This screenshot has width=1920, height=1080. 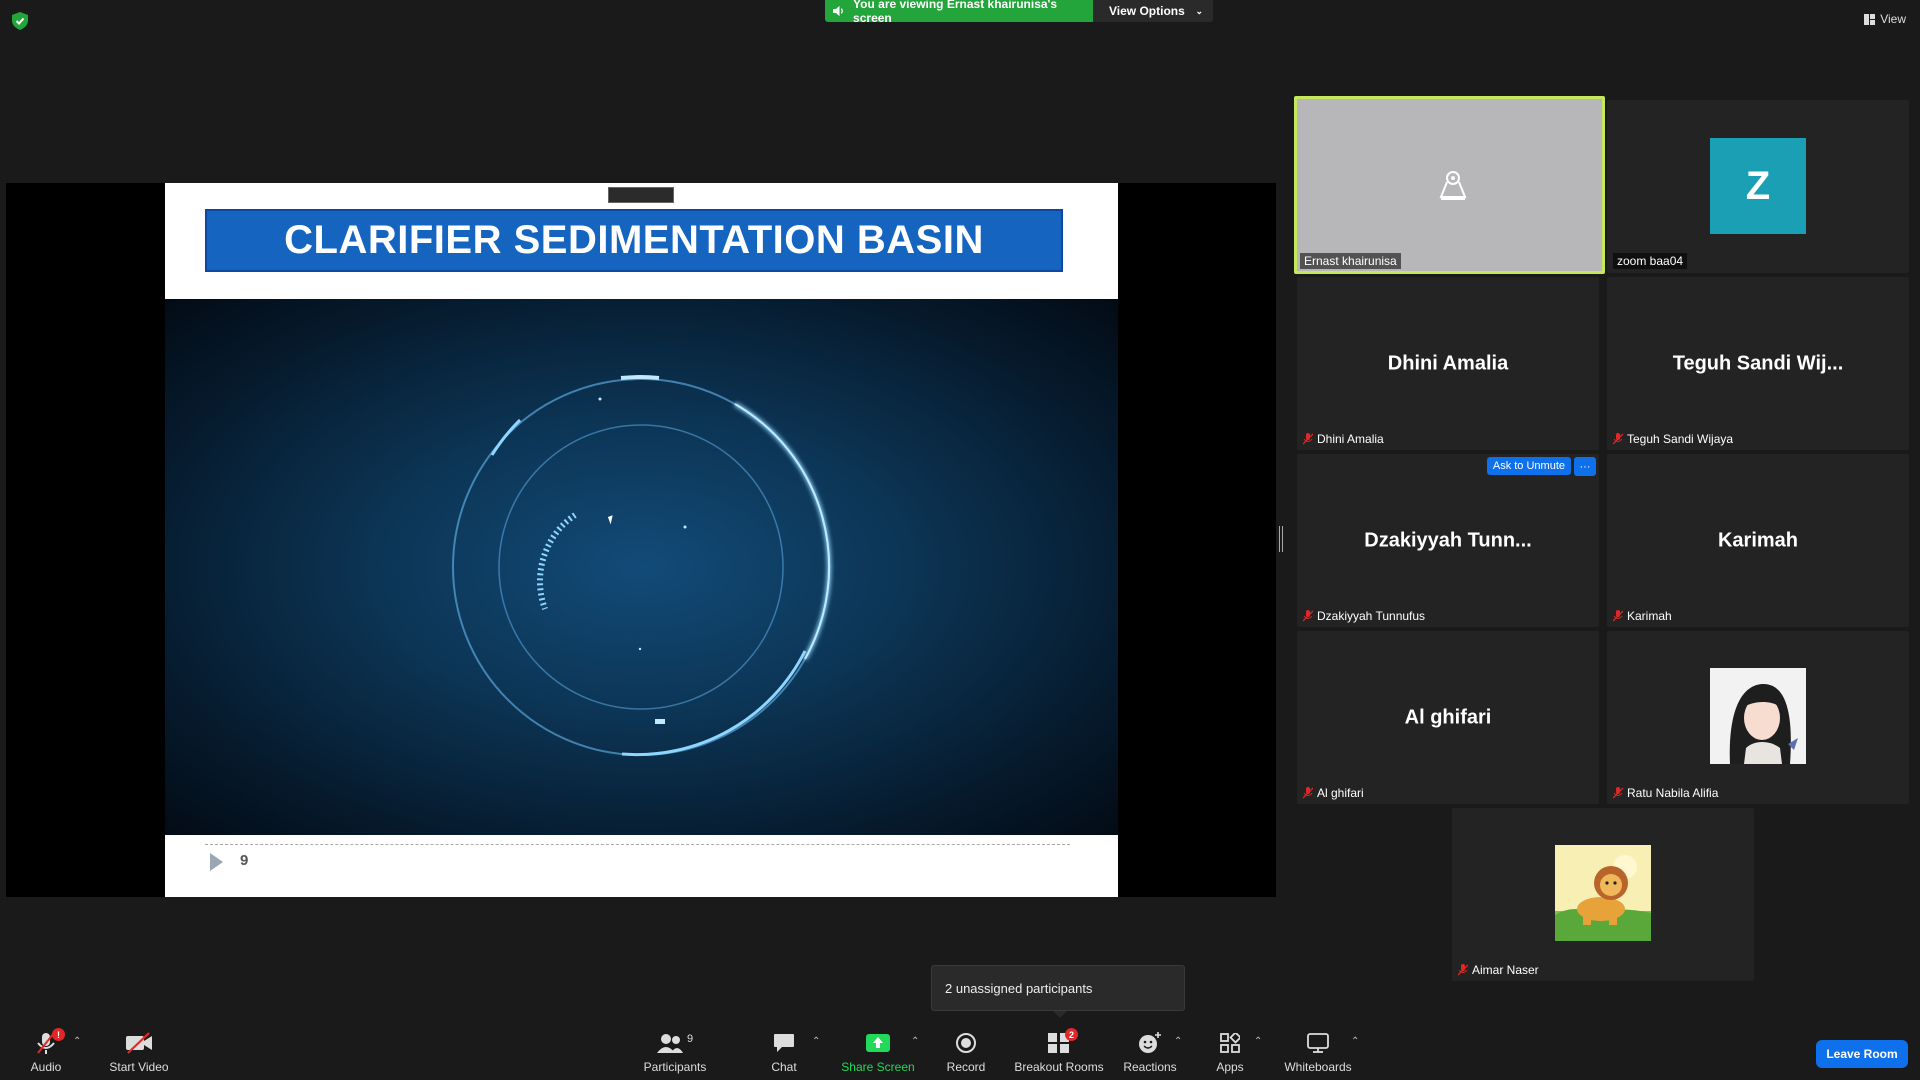 I want to click on unassigned-participants-tooltip: 2 unassigned participants, so click(x=1058, y=988).